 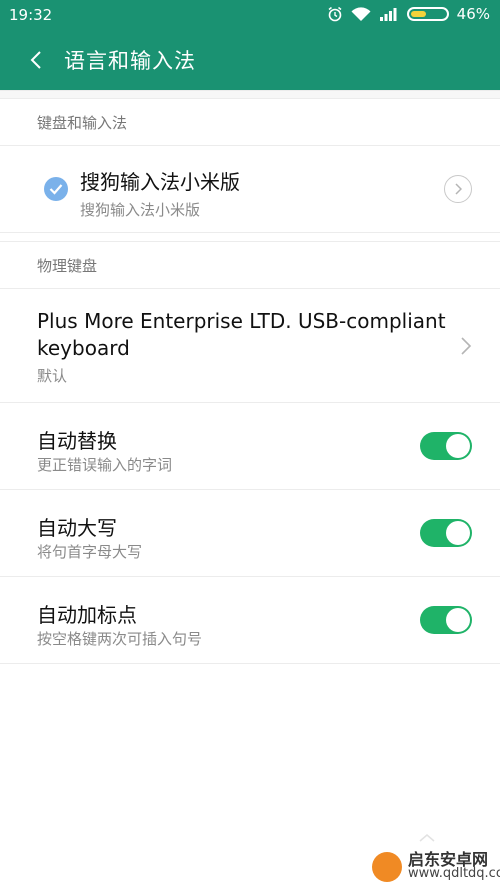 I want to click on toggle-subtitle: 更正错误输入的字词, so click(x=105, y=465).